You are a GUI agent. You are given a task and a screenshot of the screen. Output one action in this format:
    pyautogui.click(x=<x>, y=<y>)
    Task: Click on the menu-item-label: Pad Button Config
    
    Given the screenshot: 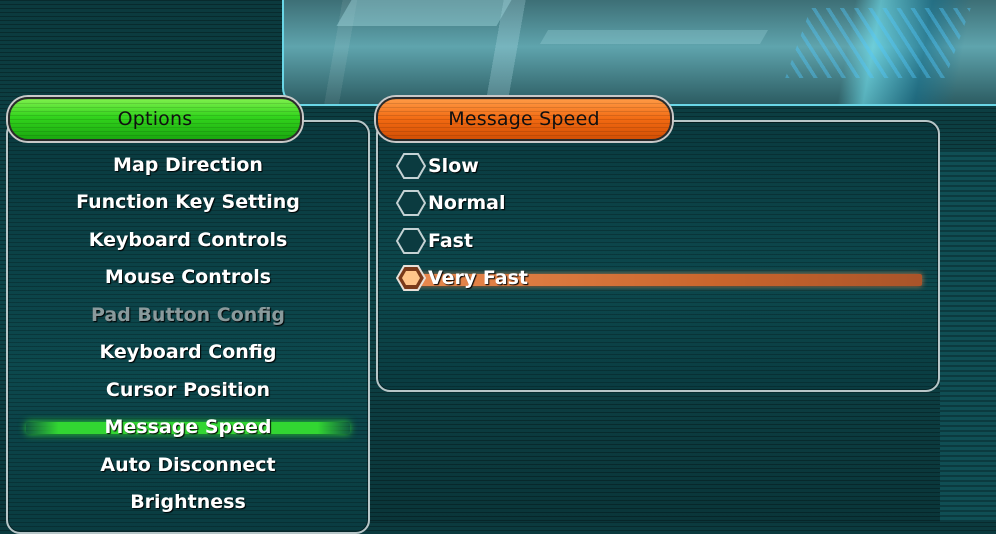 What is the action you would take?
    pyautogui.click(x=188, y=314)
    